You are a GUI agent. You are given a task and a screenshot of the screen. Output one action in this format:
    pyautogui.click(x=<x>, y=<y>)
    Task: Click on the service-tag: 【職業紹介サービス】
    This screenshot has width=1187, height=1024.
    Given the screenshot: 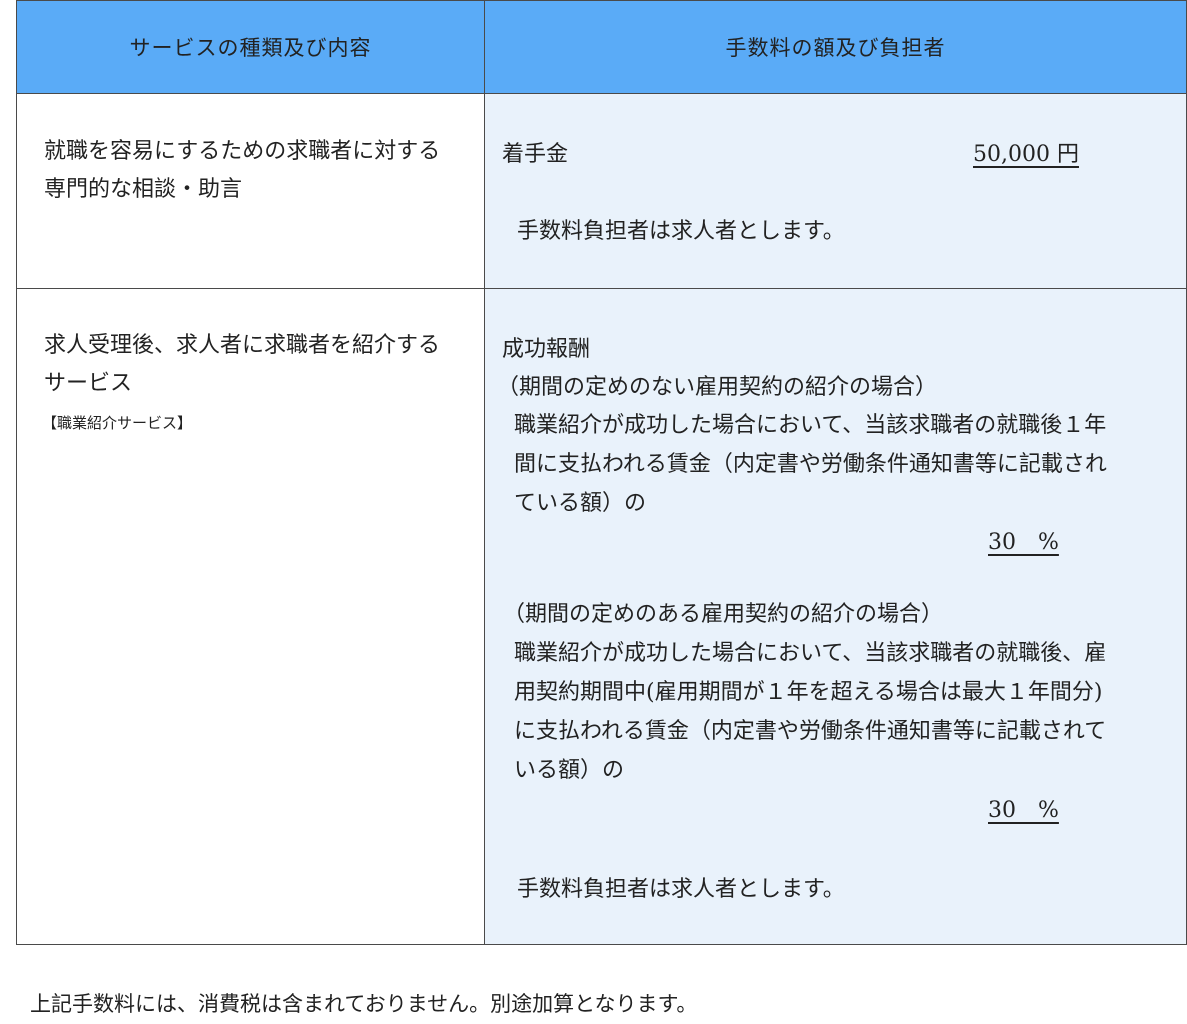 What is the action you would take?
    pyautogui.click(x=117, y=423)
    